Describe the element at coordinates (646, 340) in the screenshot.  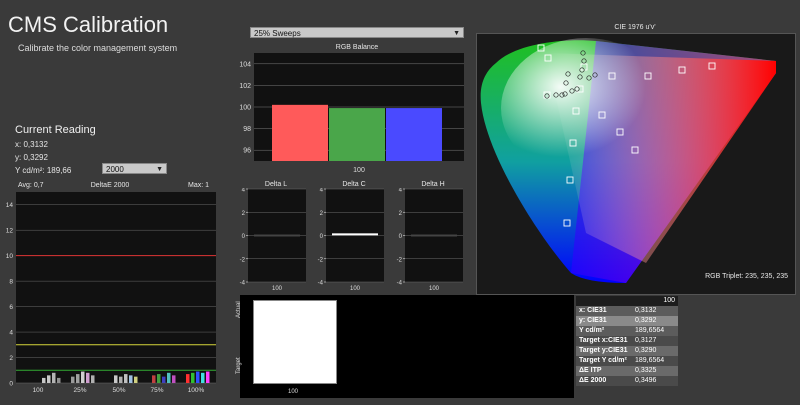
I see `info-row-value: 0,3127` at that location.